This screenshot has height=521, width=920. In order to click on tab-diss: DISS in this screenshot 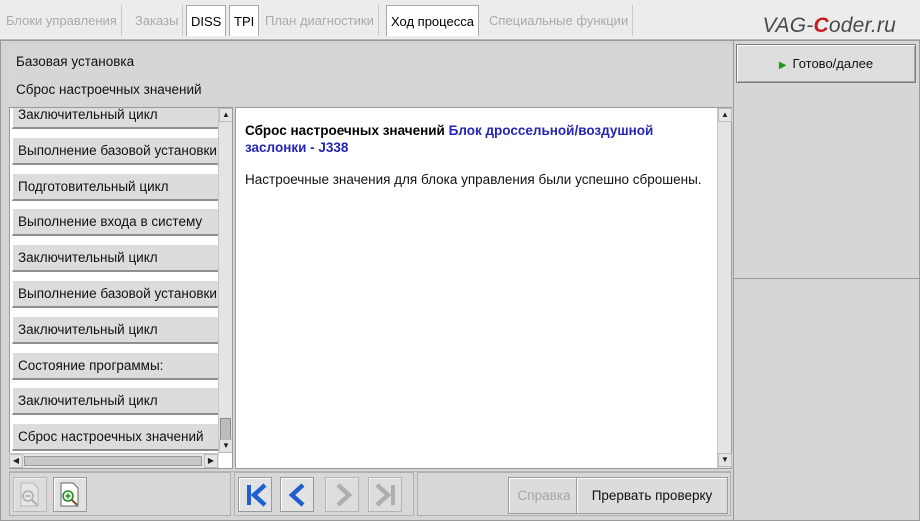, I will do `click(206, 20)`.